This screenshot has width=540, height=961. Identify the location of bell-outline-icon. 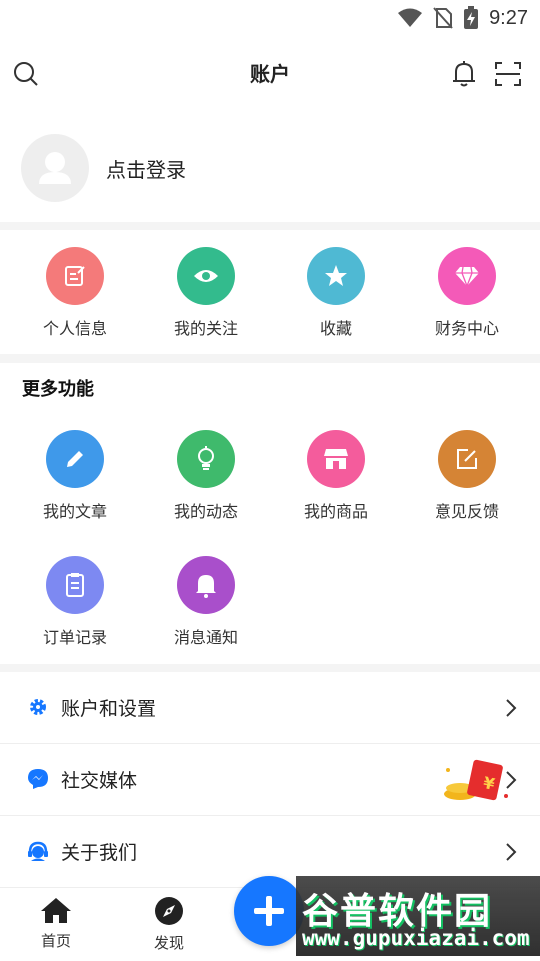
(464, 74).